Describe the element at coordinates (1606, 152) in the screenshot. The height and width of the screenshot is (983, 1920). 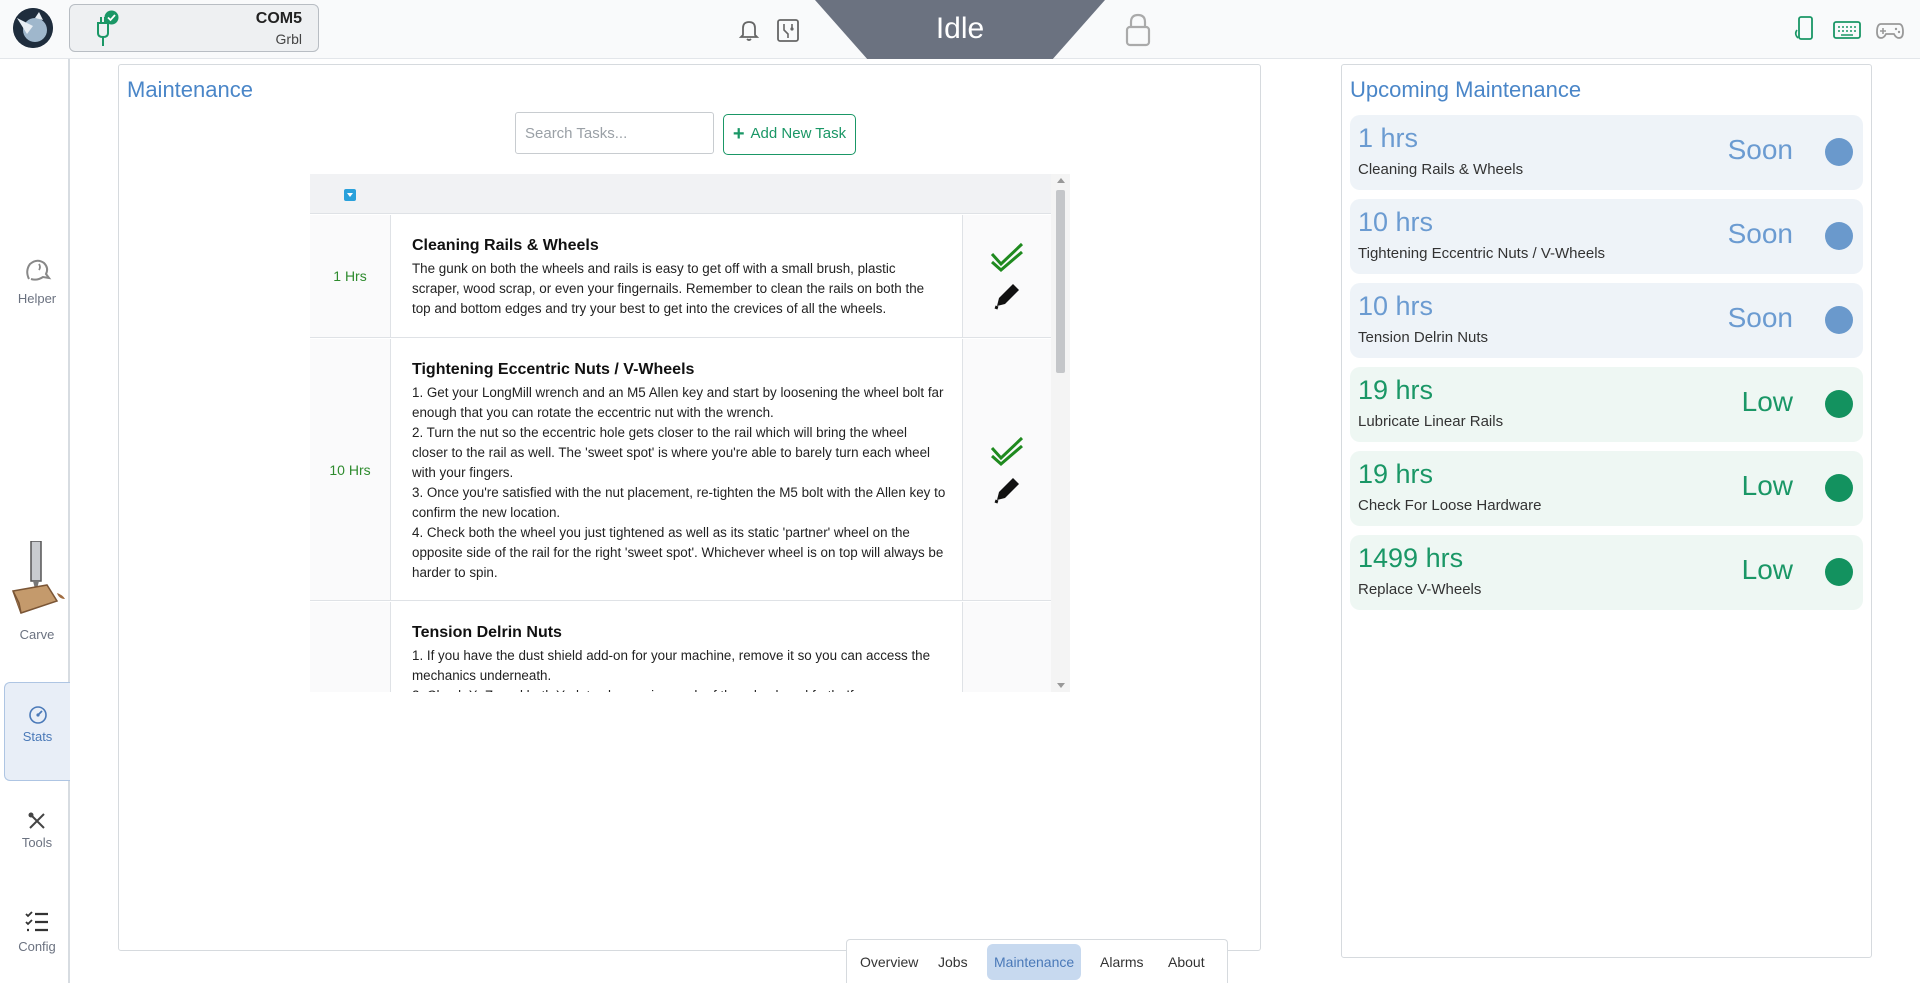
I see `upcoming-item: 1 hrs Cleaning Rails & Wheels Soon` at that location.